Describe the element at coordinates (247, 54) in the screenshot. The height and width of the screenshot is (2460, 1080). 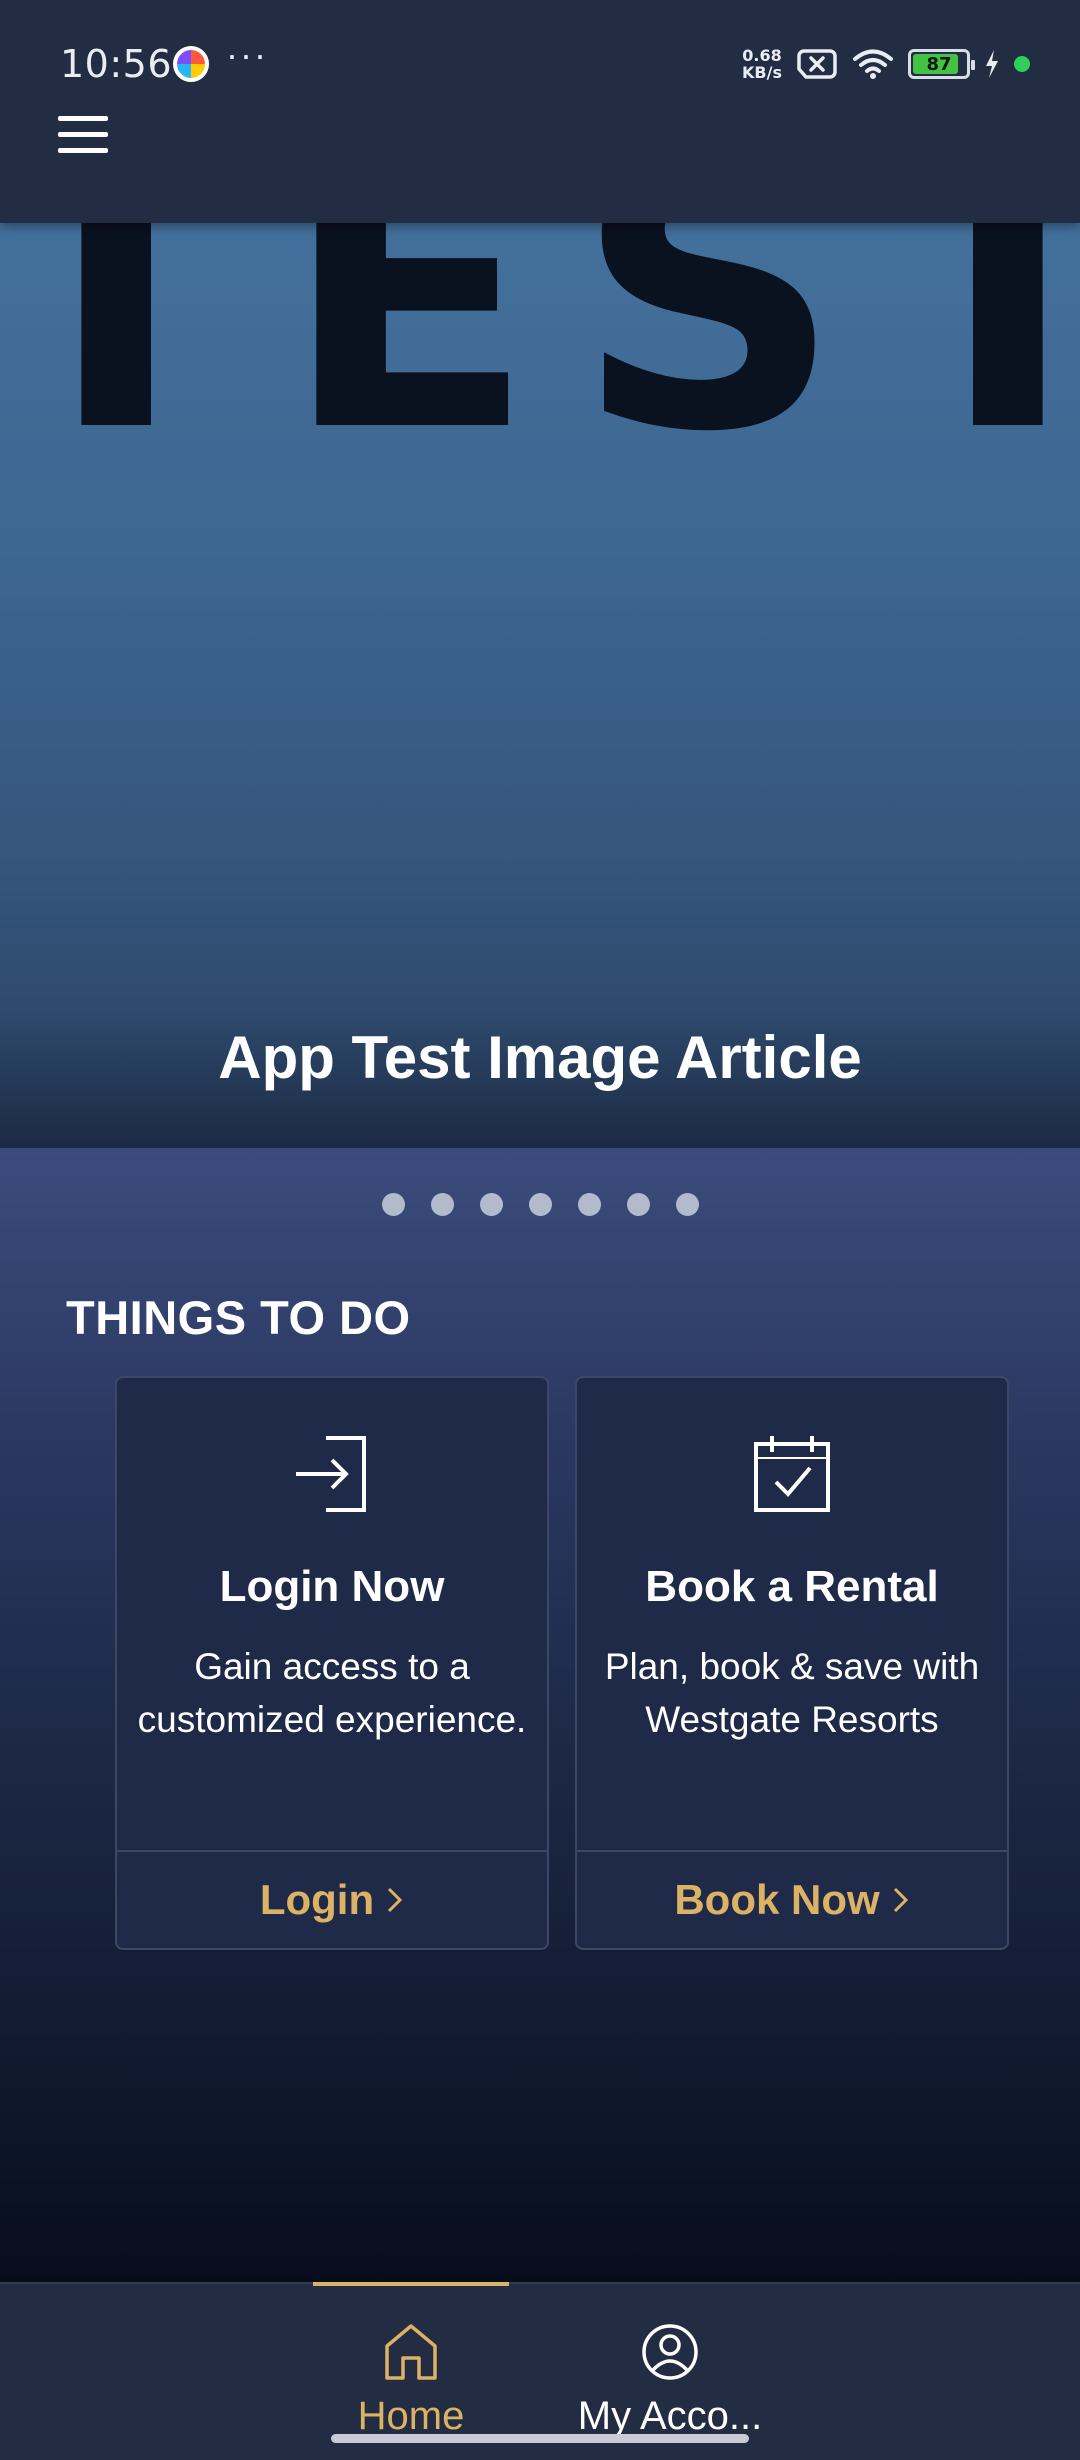
I see `status-overflow-dots: ···` at that location.